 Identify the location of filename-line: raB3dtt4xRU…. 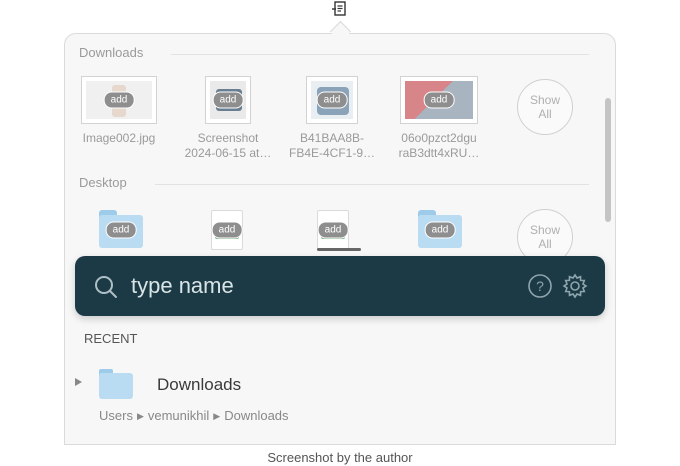
(439, 153).